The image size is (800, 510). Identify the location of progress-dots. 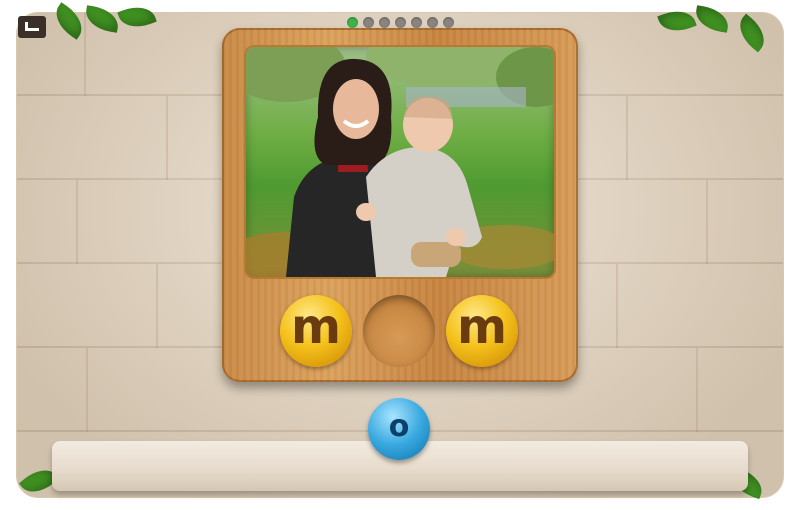
(400, 22).